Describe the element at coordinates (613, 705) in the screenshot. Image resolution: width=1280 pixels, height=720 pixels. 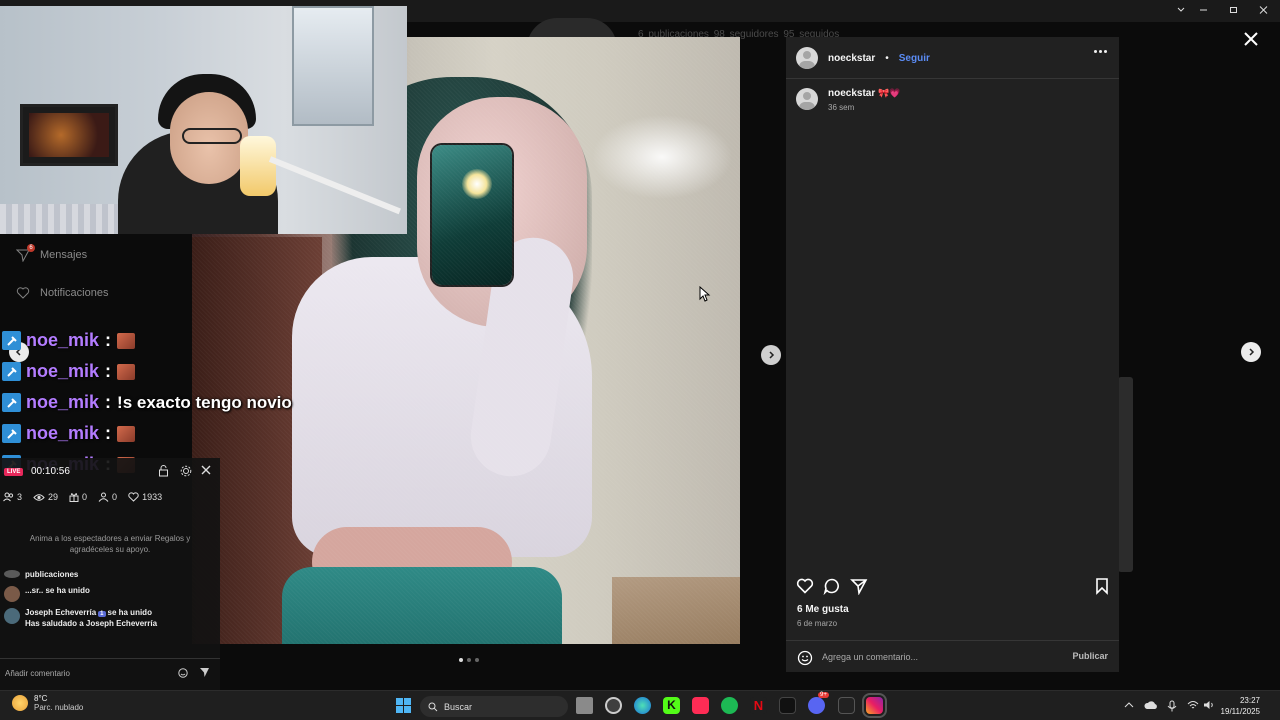
I see `chrome-icon` at that location.